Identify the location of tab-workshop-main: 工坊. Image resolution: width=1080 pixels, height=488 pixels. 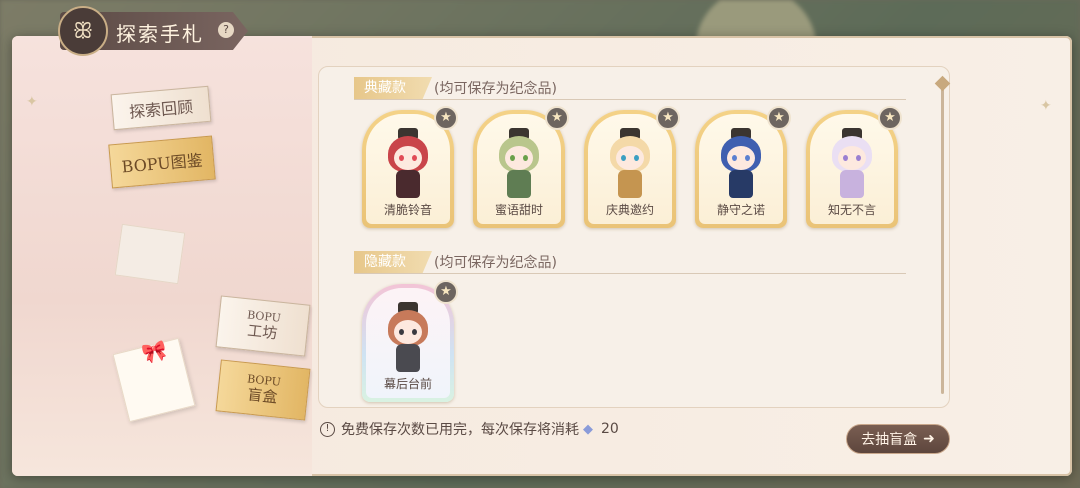
(262, 332).